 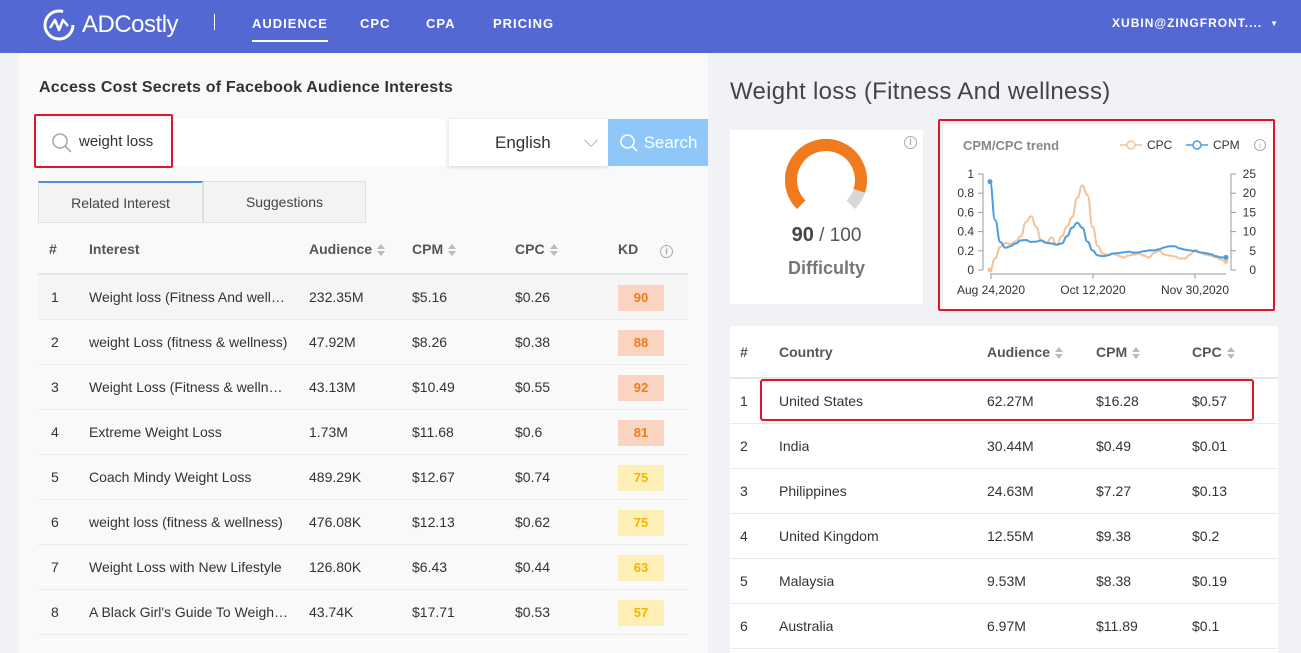 What do you see at coordinates (363, 432) in the screenshot?
I see `table-row: 4 Extreme Weight Loss 1.73M $11.68 $0.6 81` at bounding box center [363, 432].